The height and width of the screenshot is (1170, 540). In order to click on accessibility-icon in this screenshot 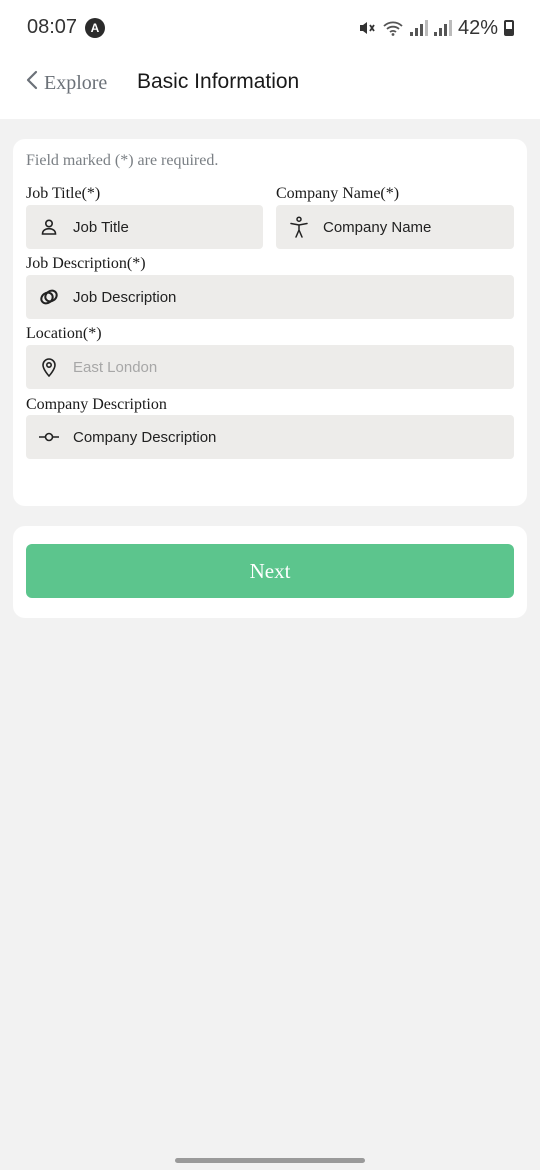, I will do `click(299, 227)`.